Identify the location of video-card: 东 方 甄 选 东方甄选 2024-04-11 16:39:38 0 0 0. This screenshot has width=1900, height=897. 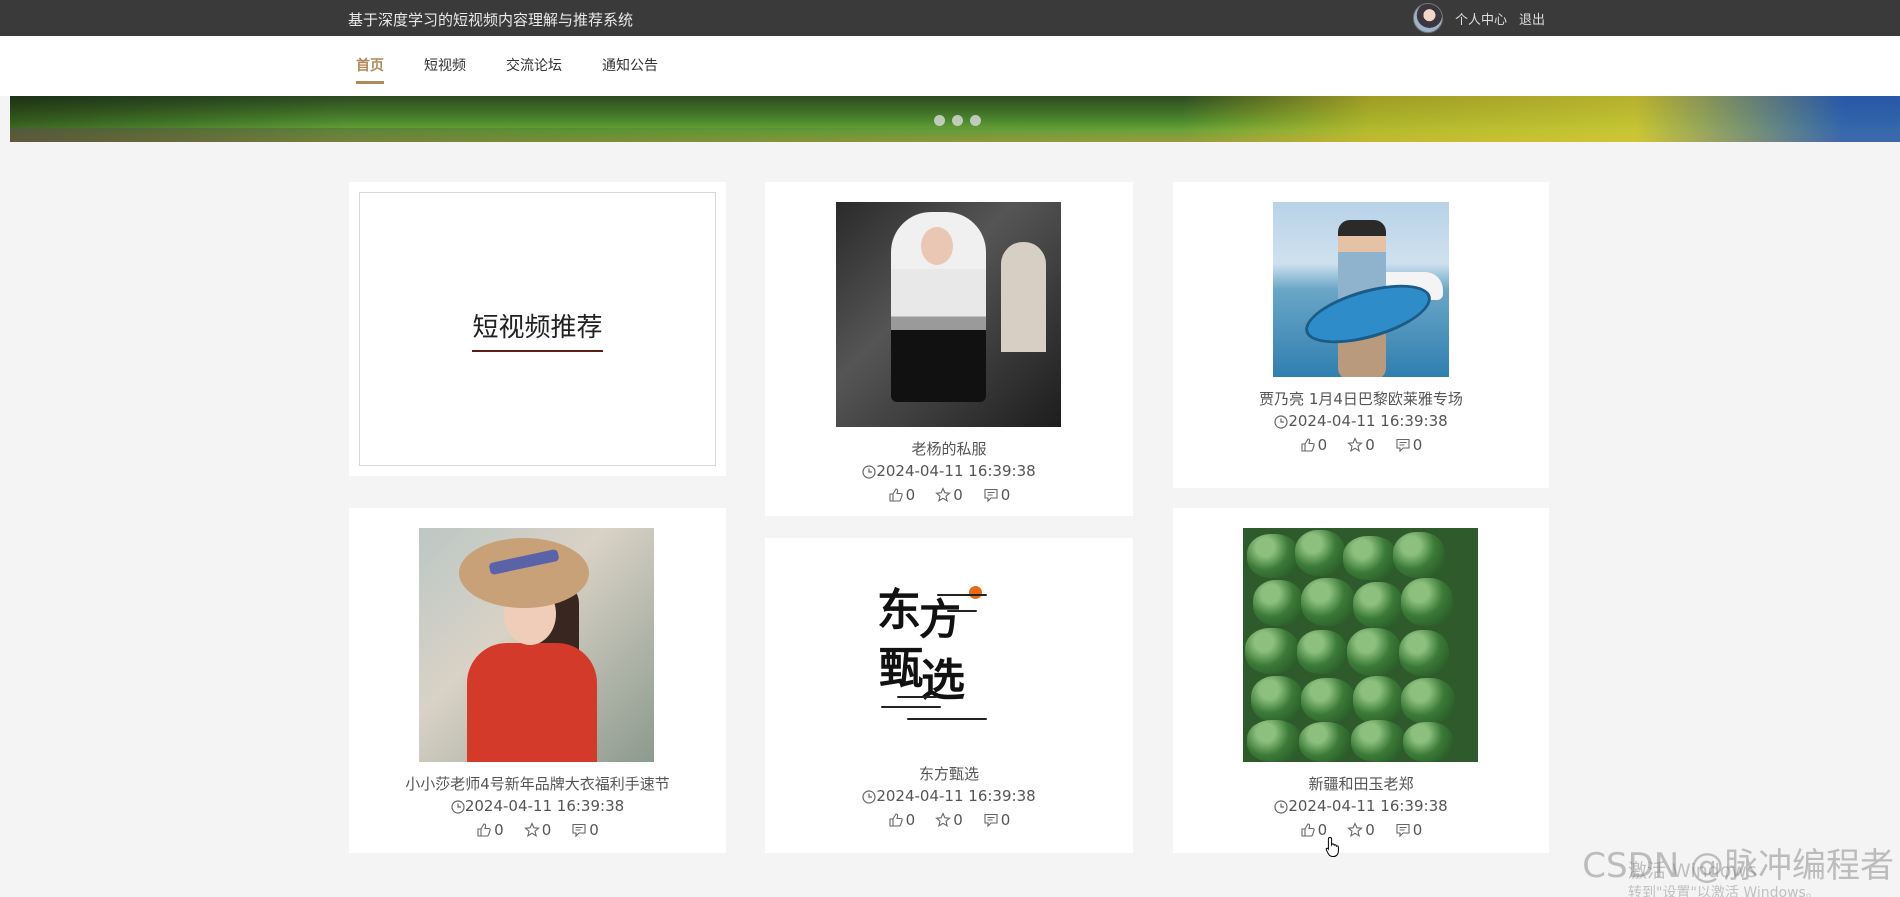
(949, 695).